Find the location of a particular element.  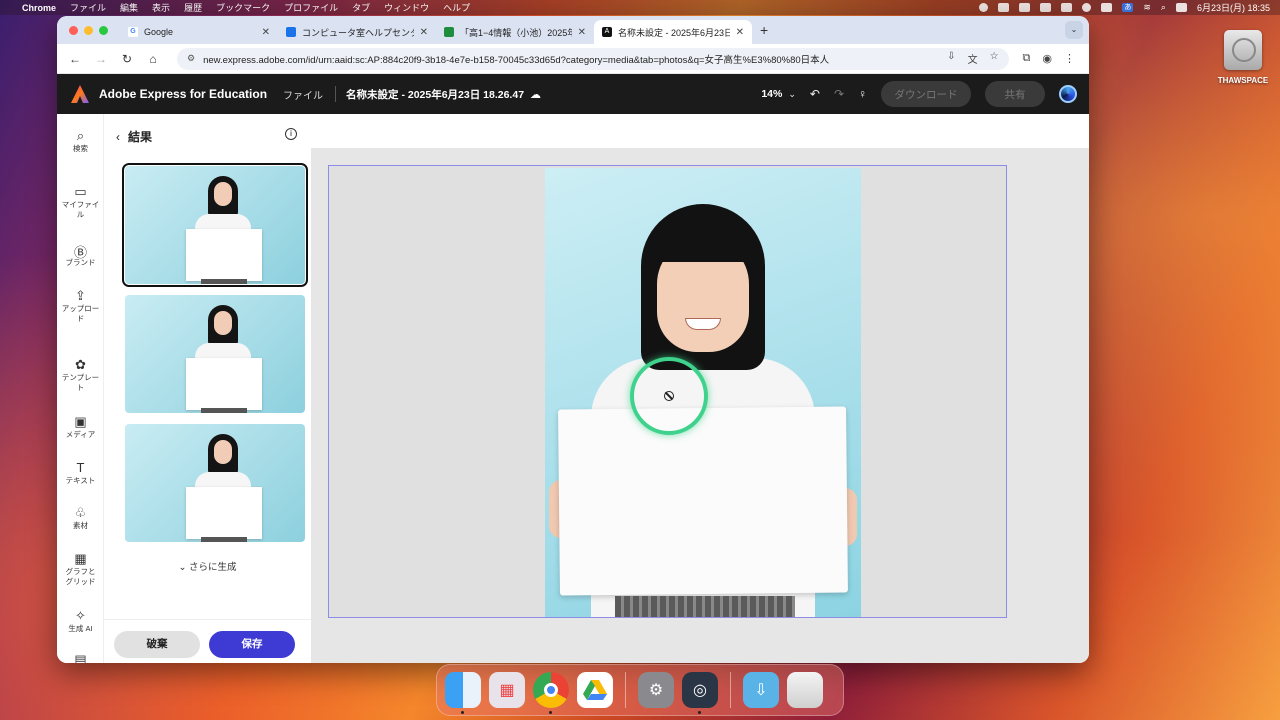

panel-footer: 破棄 保存 is located at coordinates (207, 641).